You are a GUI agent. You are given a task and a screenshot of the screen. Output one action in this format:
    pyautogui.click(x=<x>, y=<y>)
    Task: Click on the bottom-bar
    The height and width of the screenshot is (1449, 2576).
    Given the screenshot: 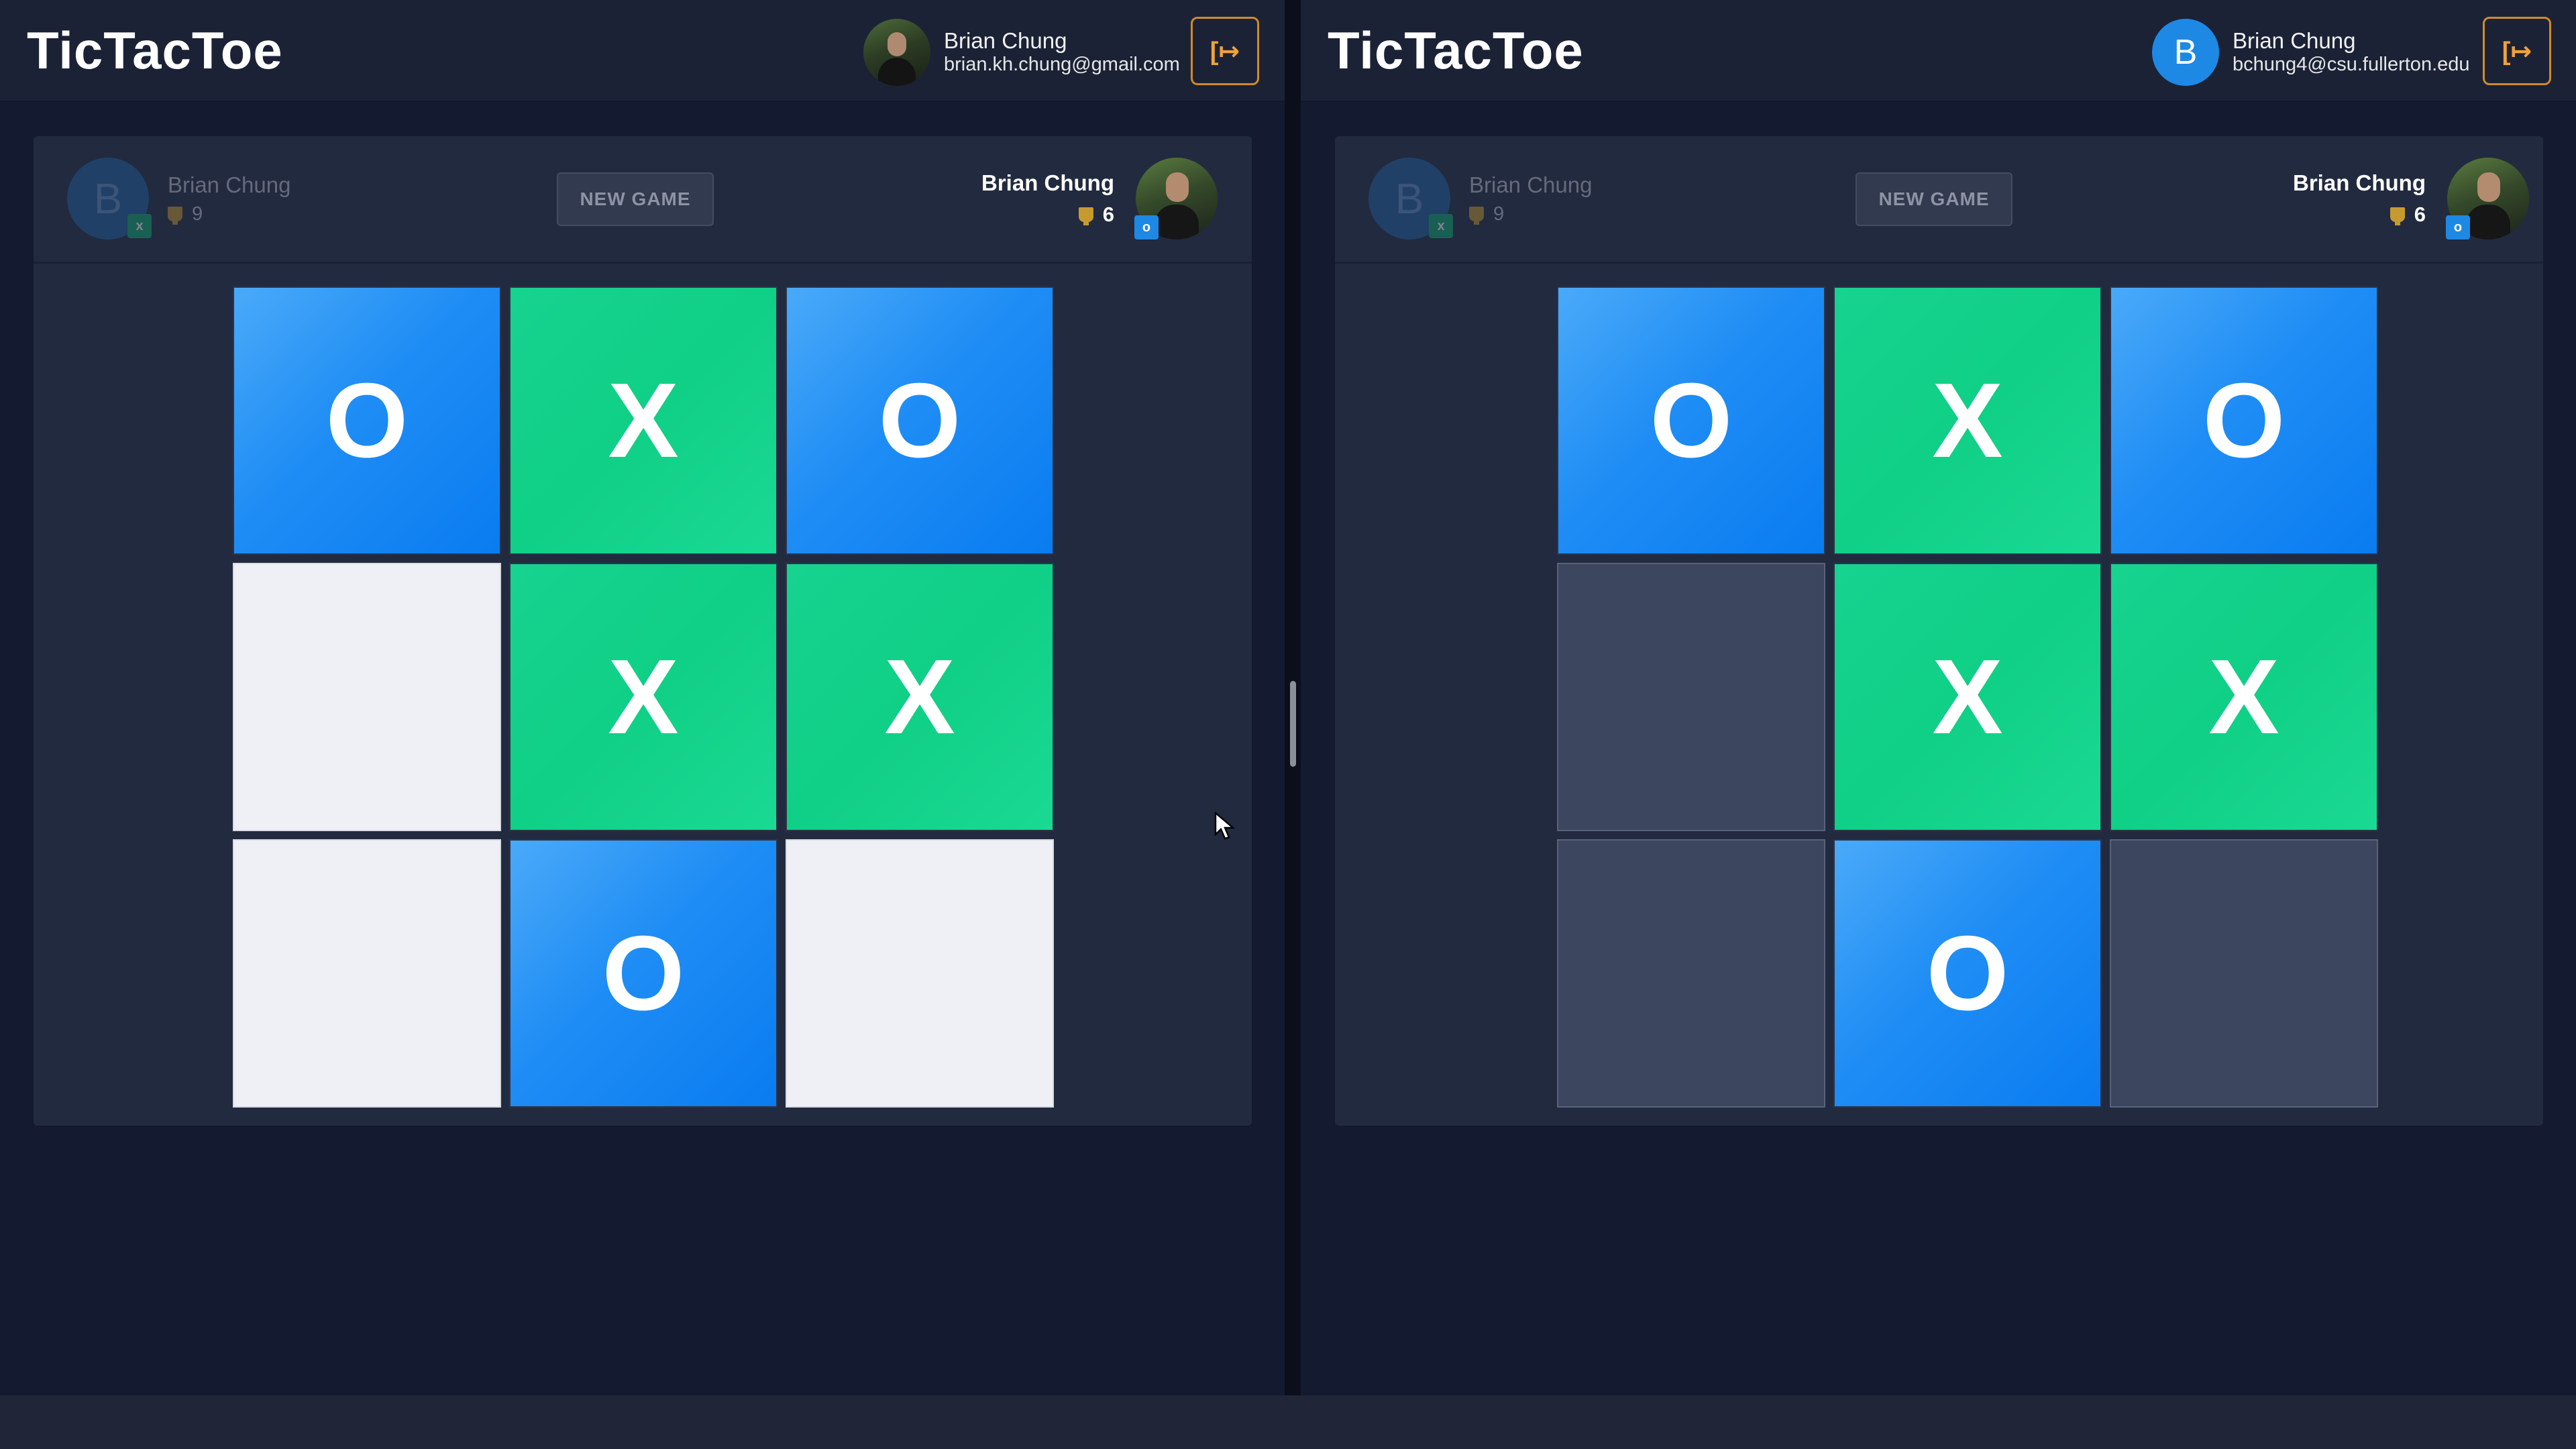 What is the action you would take?
    pyautogui.click(x=1288, y=1422)
    